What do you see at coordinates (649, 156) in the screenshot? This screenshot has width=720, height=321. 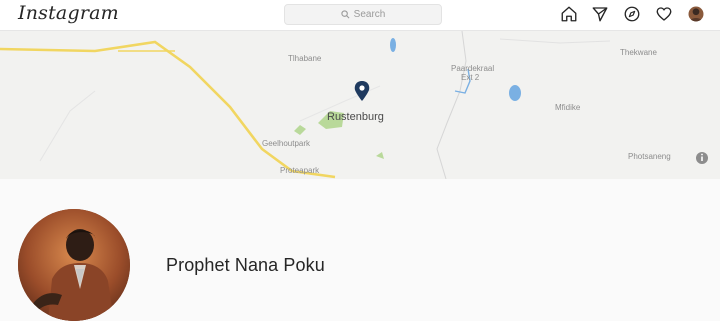 I see `map-label-photsaneng: Photsaneng` at bounding box center [649, 156].